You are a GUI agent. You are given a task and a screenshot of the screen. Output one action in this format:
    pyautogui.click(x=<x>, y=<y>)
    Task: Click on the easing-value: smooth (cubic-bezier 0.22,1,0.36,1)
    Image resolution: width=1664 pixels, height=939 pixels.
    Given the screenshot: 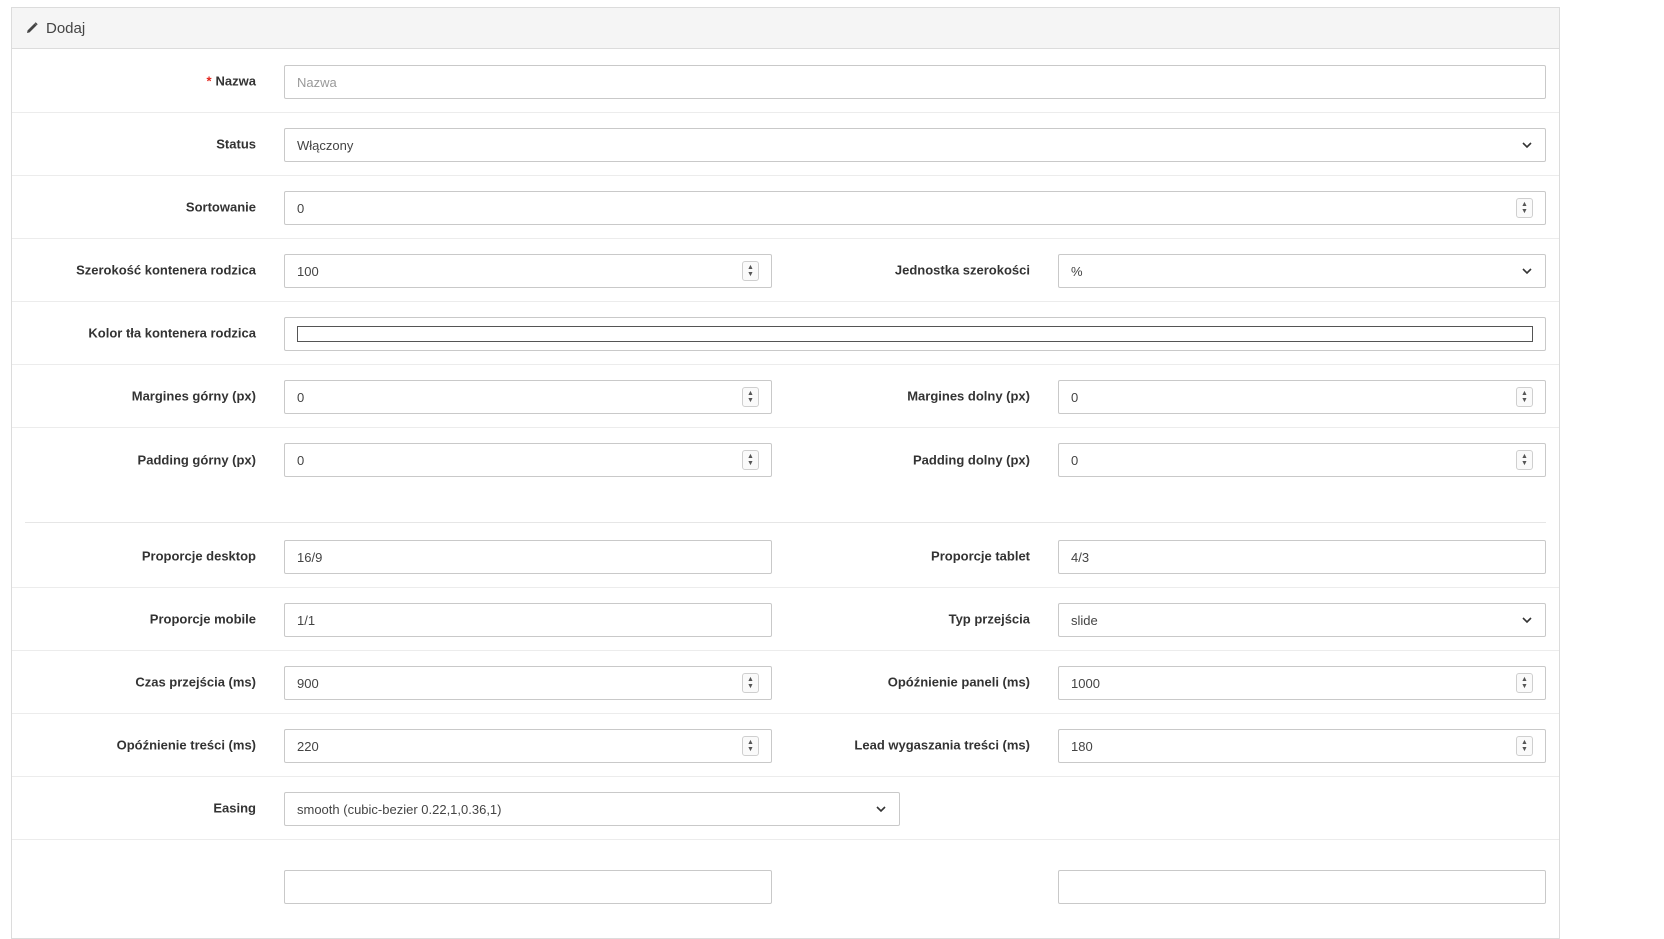 What is the action you would take?
    pyautogui.click(x=399, y=809)
    